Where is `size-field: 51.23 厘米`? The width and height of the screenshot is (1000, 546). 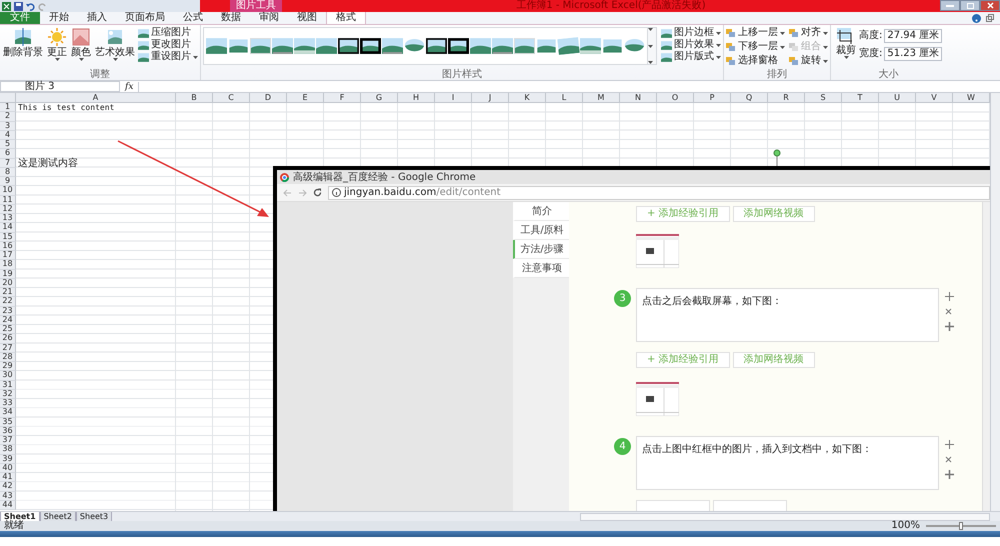
size-field: 51.23 厘米 is located at coordinates (913, 54).